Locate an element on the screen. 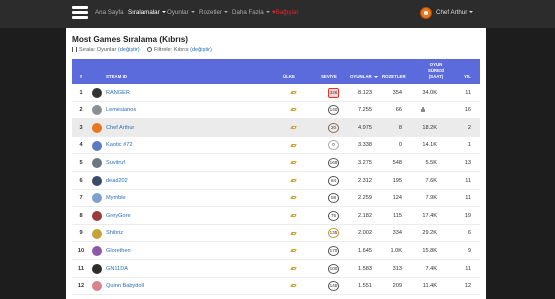  level-badge: 140 is located at coordinates (333, 110).